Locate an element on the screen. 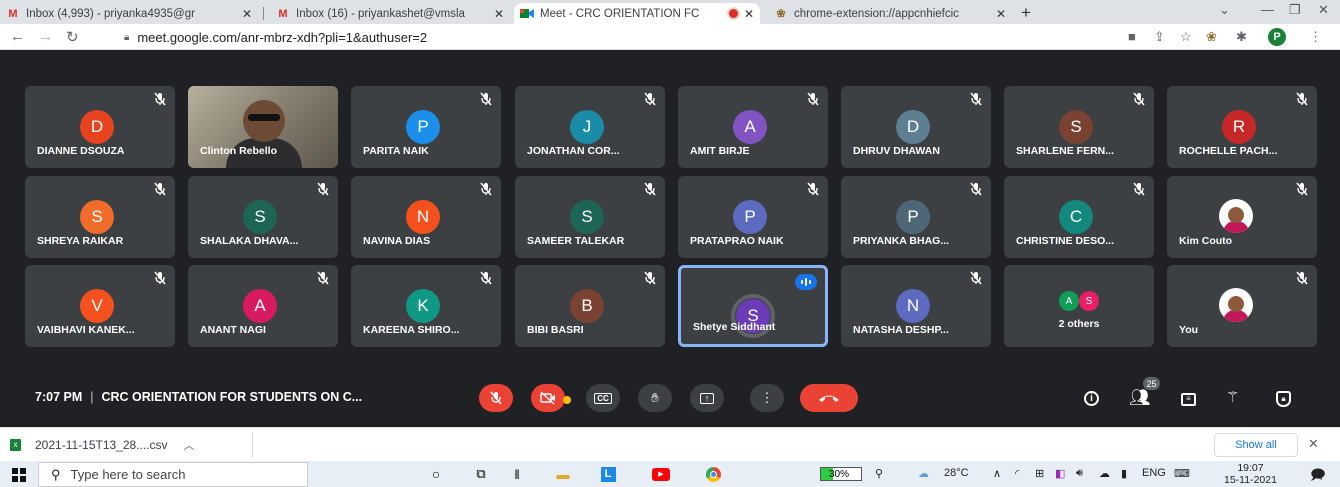  participant-tile: S SHREYA RAIKAR is located at coordinates (100, 217).